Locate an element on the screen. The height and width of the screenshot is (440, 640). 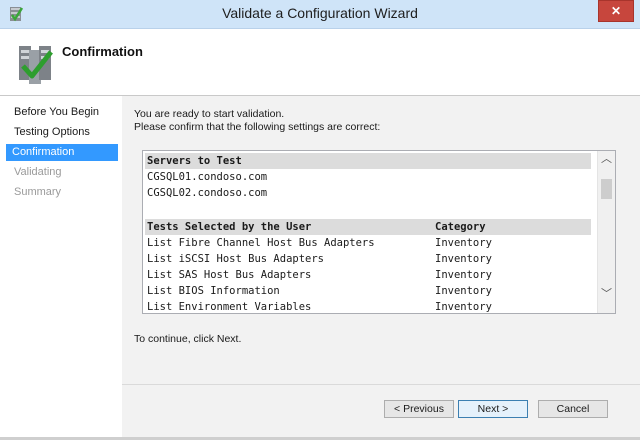
page-title: Confirmation is located at coordinates (102, 51).